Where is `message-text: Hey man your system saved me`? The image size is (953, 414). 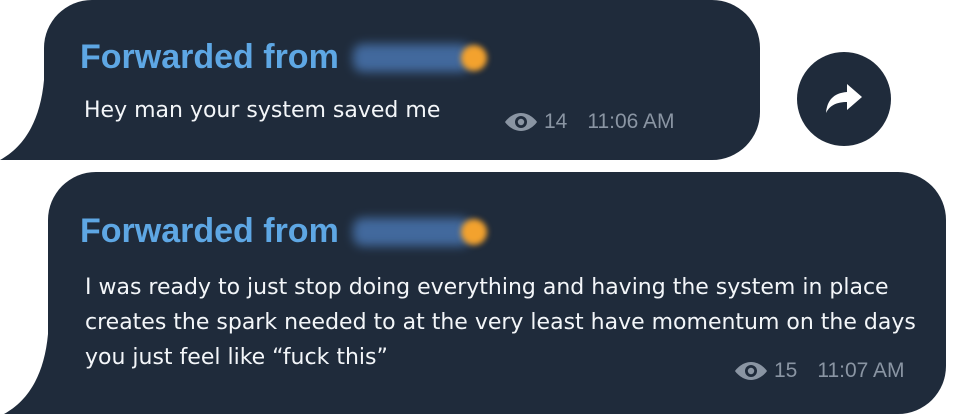 message-text: Hey man your system saved me is located at coordinates (262, 110).